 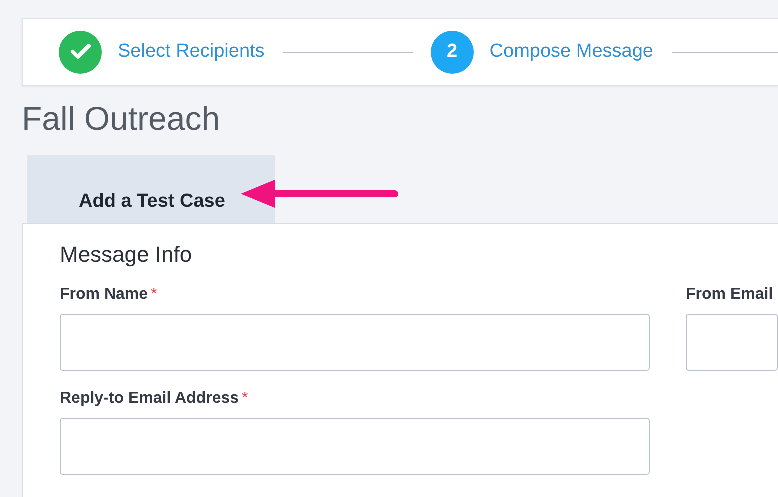 What do you see at coordinates (191, 52) in the screenshot?
I see `step-label: Select Recipients` at bounding box center [191, 52].